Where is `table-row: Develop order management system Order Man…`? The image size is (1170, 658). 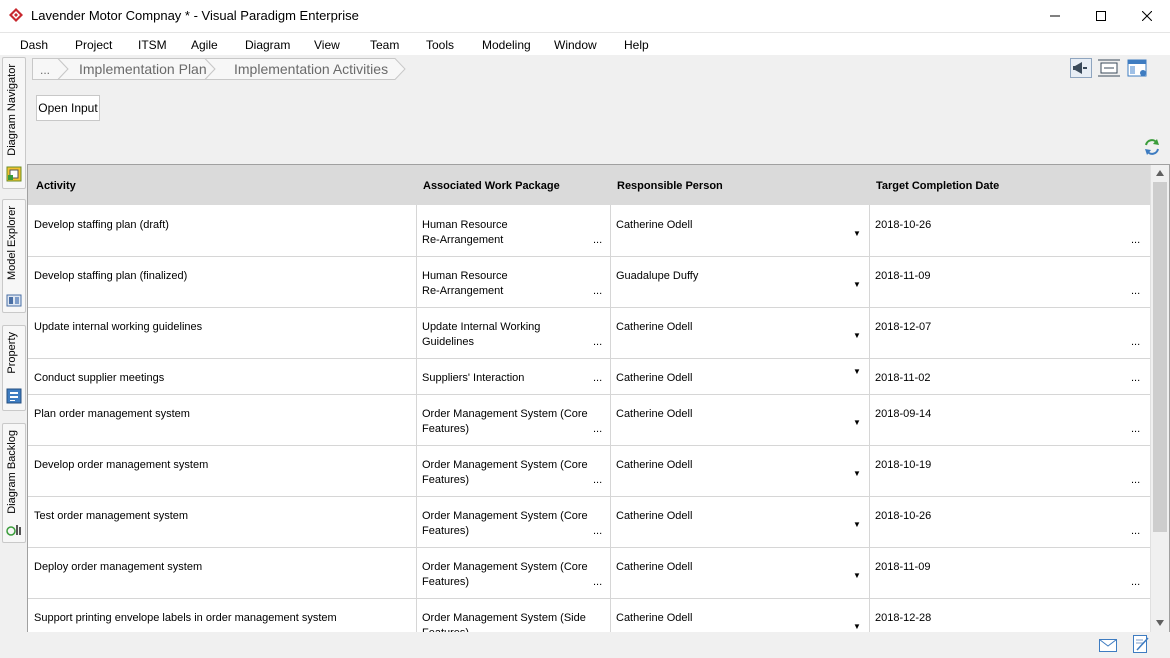
table-row: Develop order management system Order Man… is located at coordinates (589, 471).